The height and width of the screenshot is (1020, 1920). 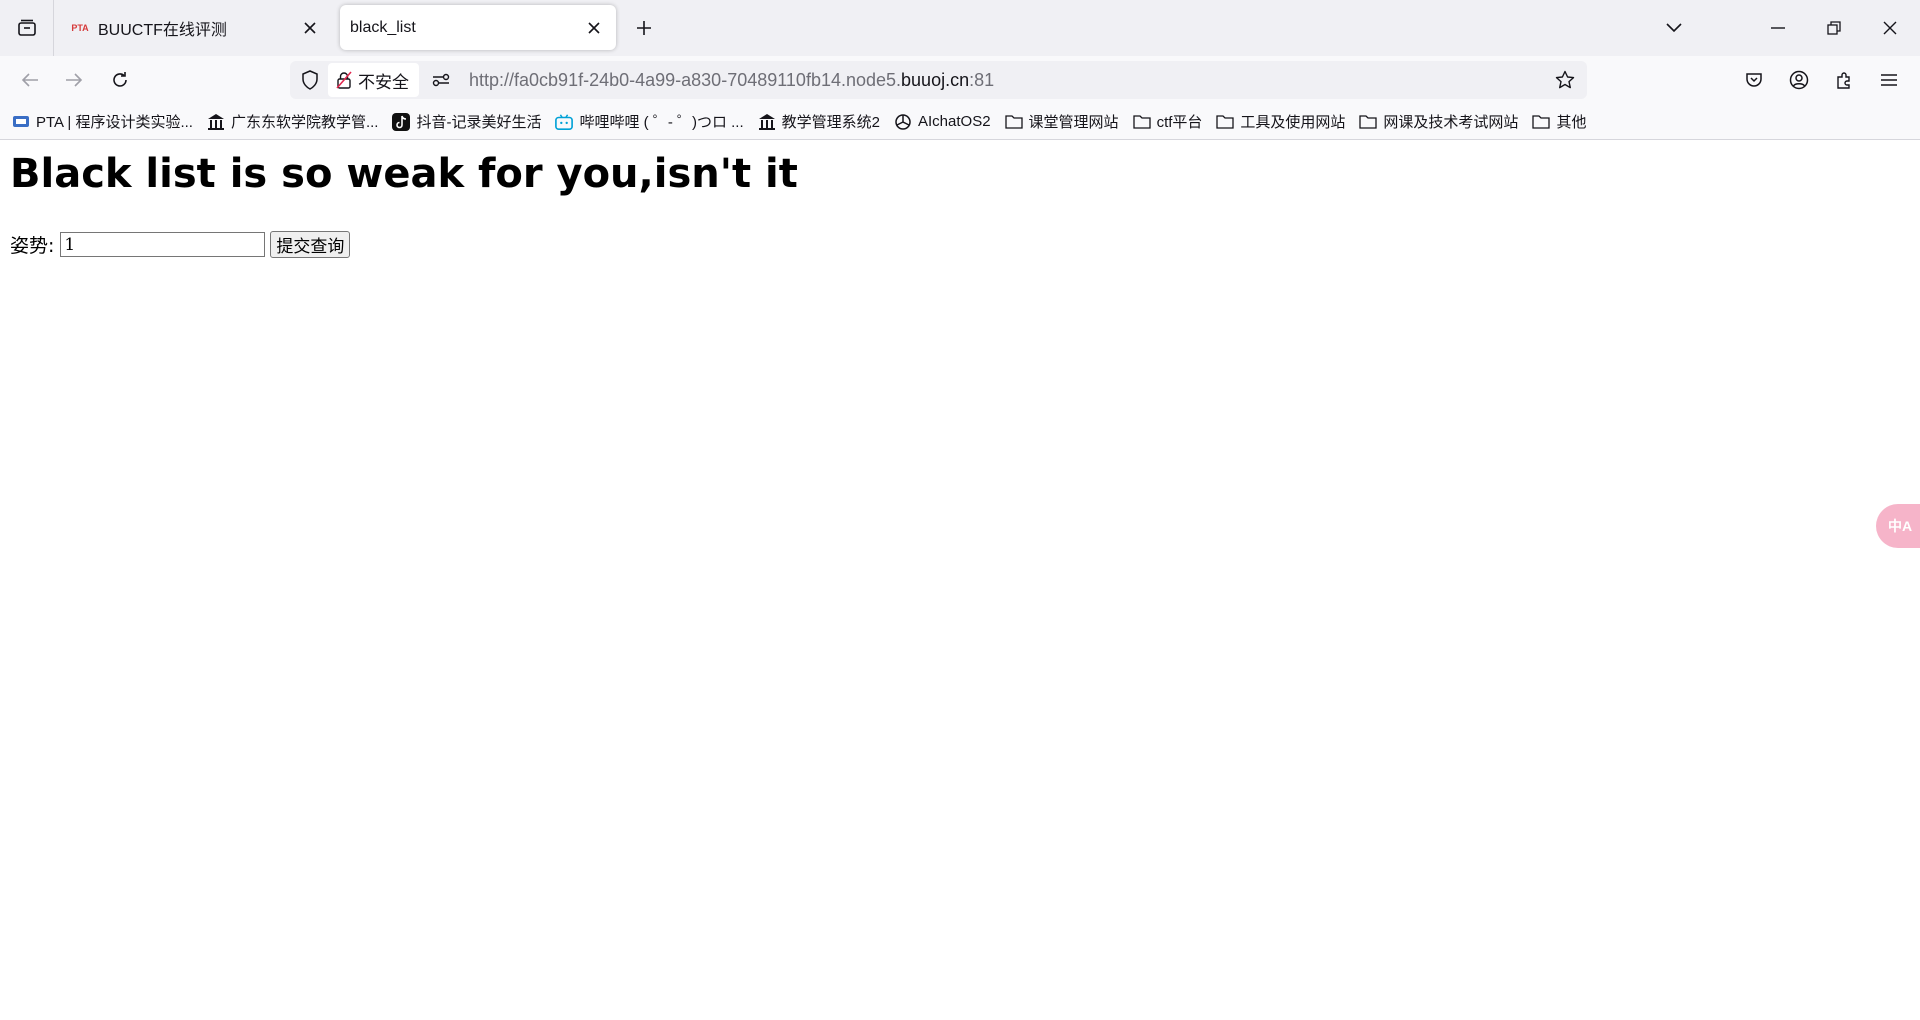 What do you see at coordinates (564, 122) in the screenshot?
I see `bilibili-icon` at bounding box center [564, 122].